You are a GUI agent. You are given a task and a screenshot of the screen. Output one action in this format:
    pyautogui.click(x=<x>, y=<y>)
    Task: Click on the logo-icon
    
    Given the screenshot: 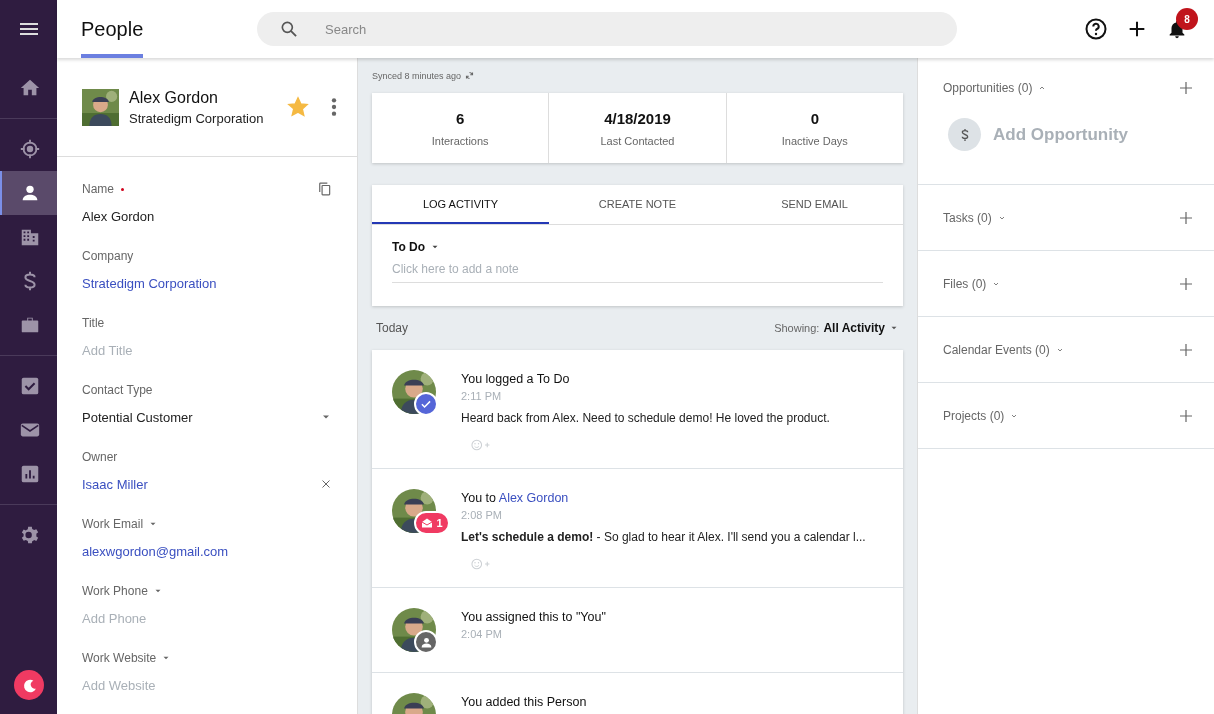 What is the action you would take?
    pyautogui.click(x=28, y=685)
    